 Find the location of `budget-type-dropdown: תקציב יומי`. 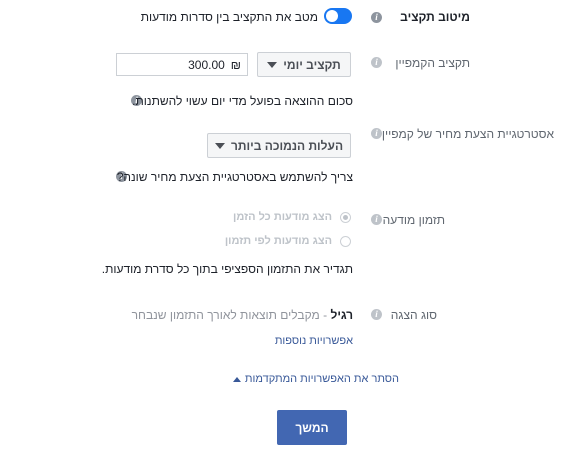

budget-type-dropdown: תקציב יומי is located at coordinates (304, 64).